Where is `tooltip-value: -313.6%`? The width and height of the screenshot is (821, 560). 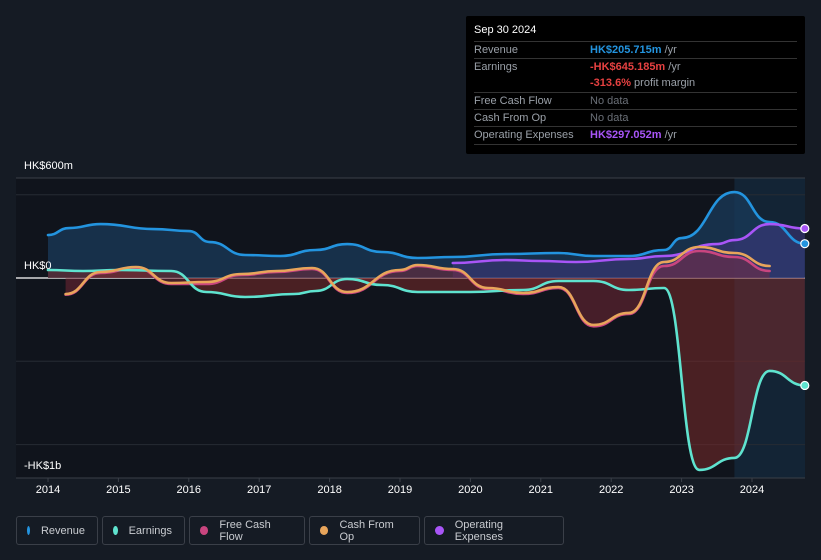
tooltip-value: -313.6% is located at coordinates (610, 83).